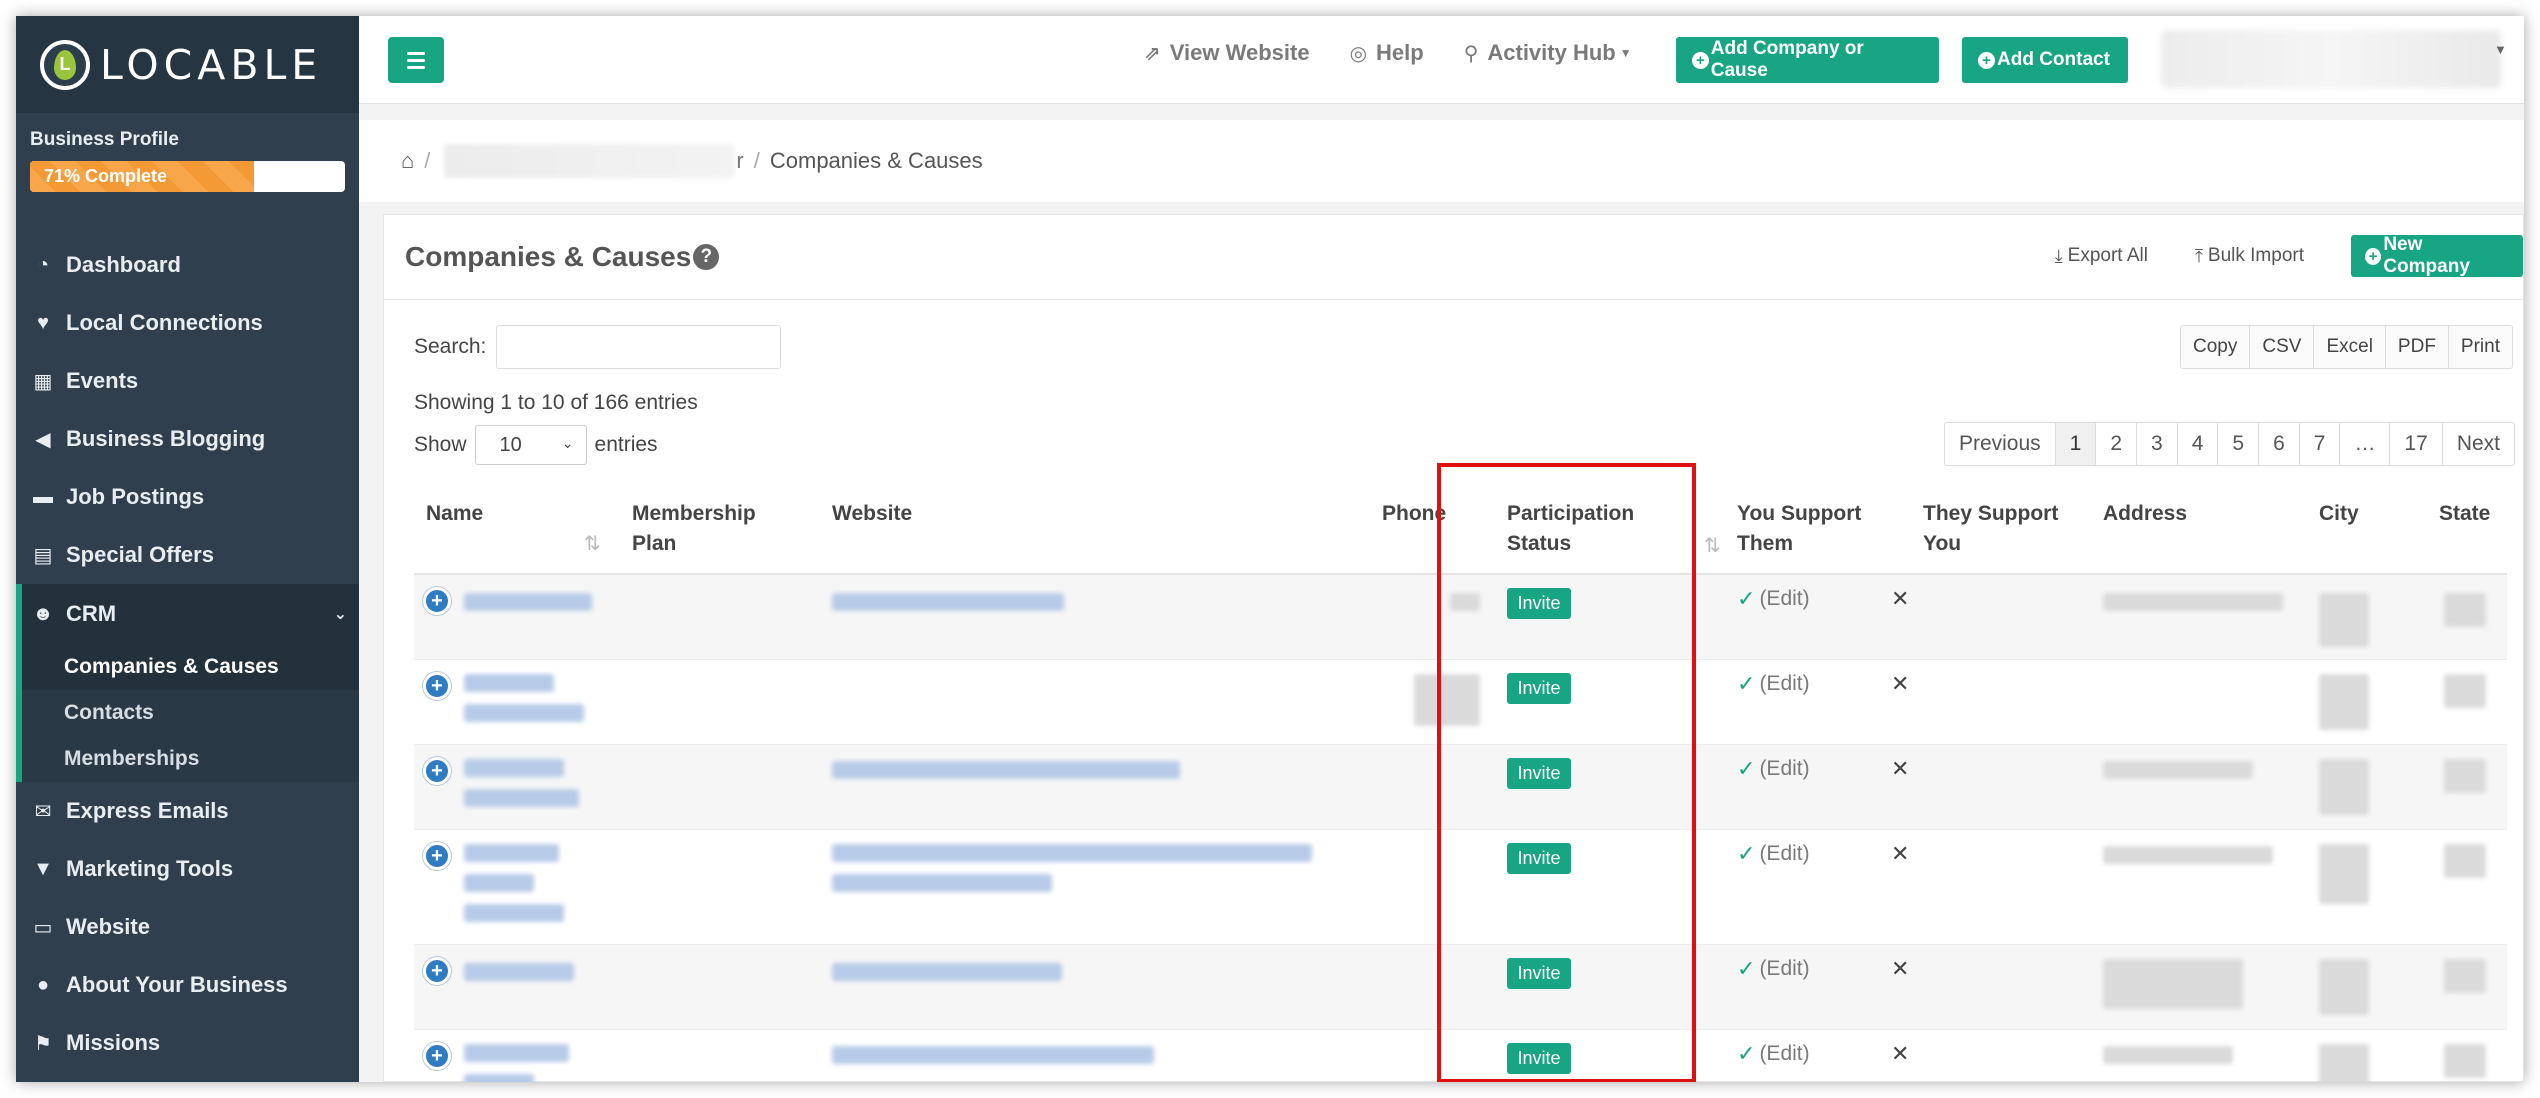  I want to click on sidebar-item-events: ▦ Events, so click(187, 381).